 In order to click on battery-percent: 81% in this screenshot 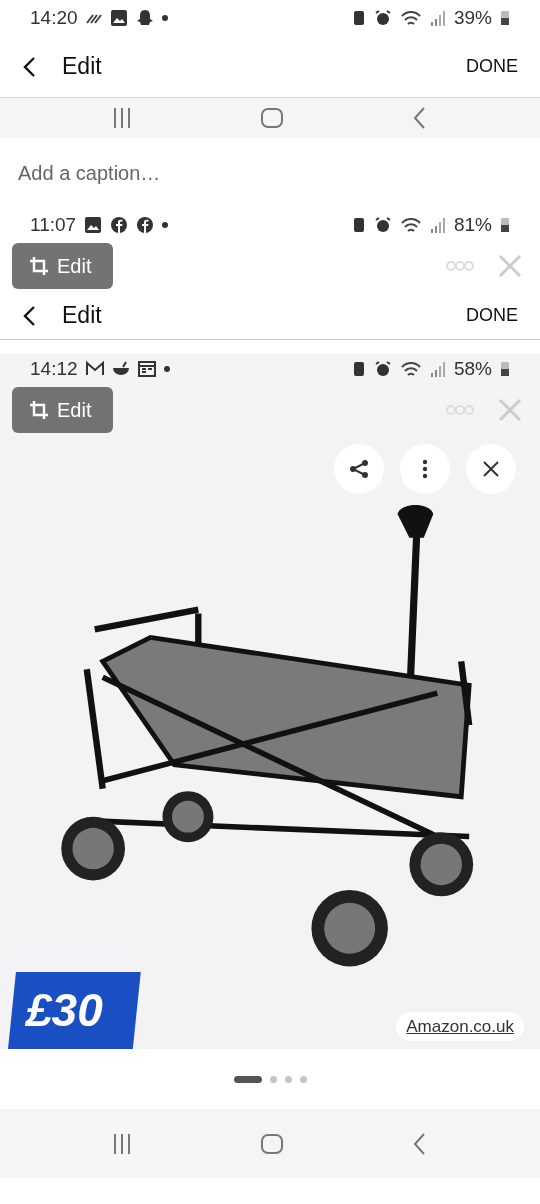, I will do `click(472, 224)`.